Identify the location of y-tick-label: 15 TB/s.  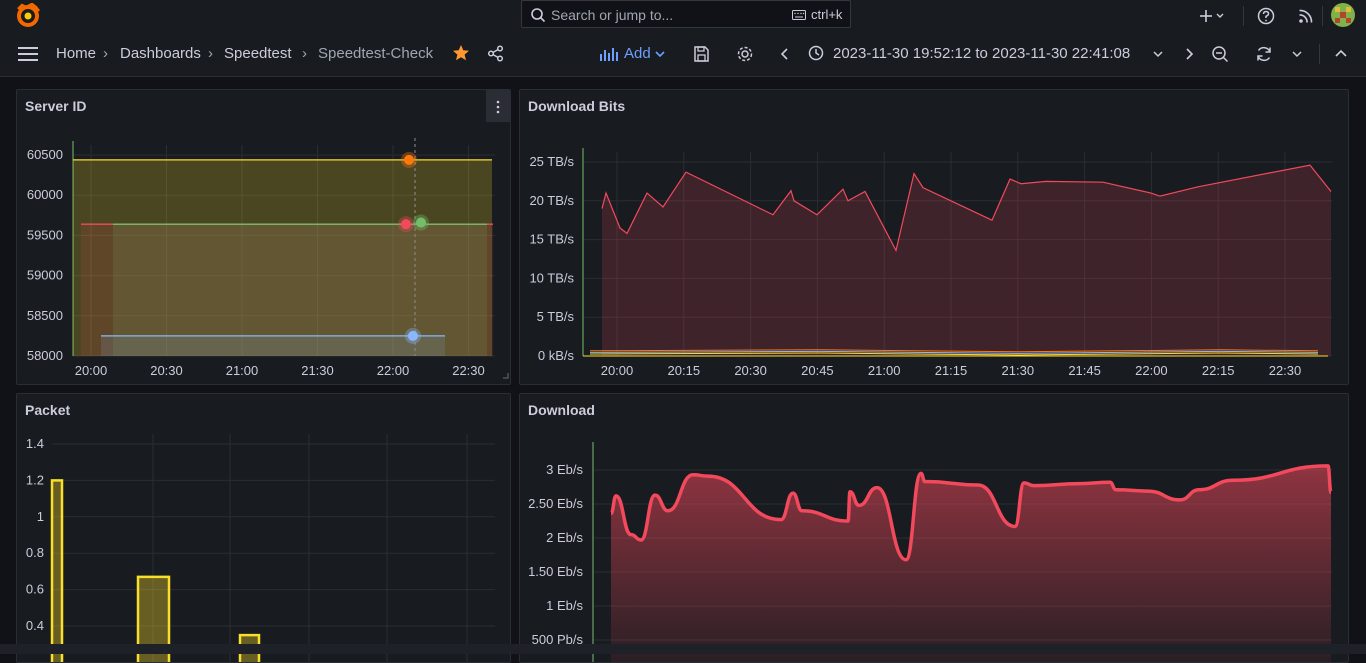
(551, 239).